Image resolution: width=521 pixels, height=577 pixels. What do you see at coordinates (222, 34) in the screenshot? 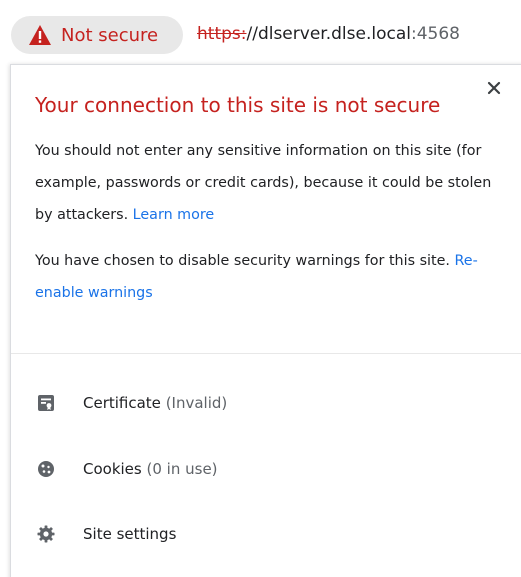
I see `url-scheme: https:` at bounding box center [222, 34].